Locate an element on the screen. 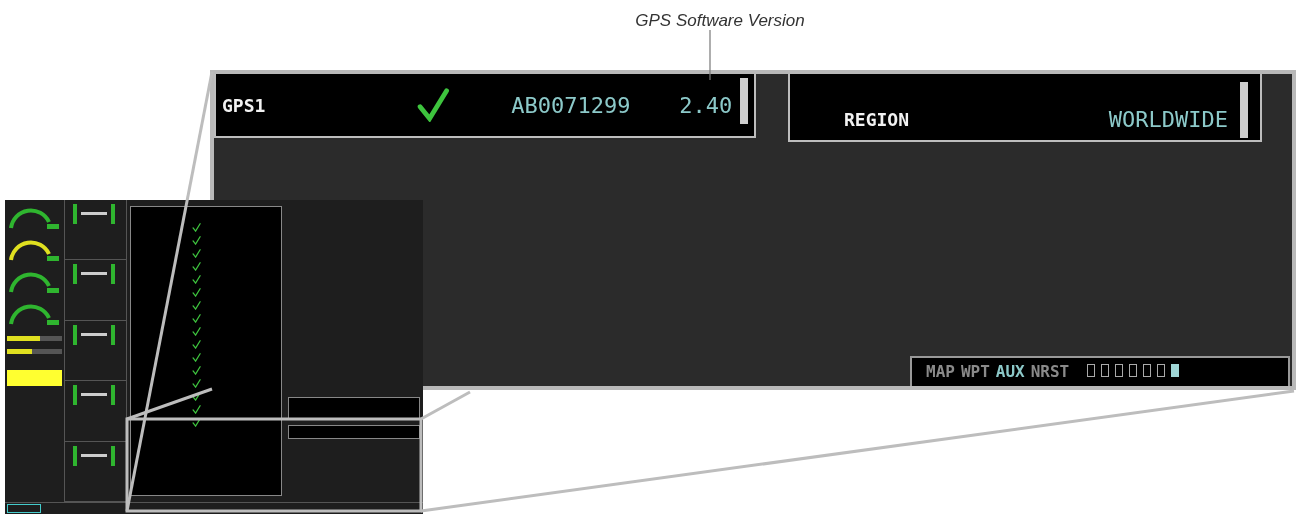 This screenshot has height=514, width=1296. page-group-label: NRST is located at coordinates (1050, 372).